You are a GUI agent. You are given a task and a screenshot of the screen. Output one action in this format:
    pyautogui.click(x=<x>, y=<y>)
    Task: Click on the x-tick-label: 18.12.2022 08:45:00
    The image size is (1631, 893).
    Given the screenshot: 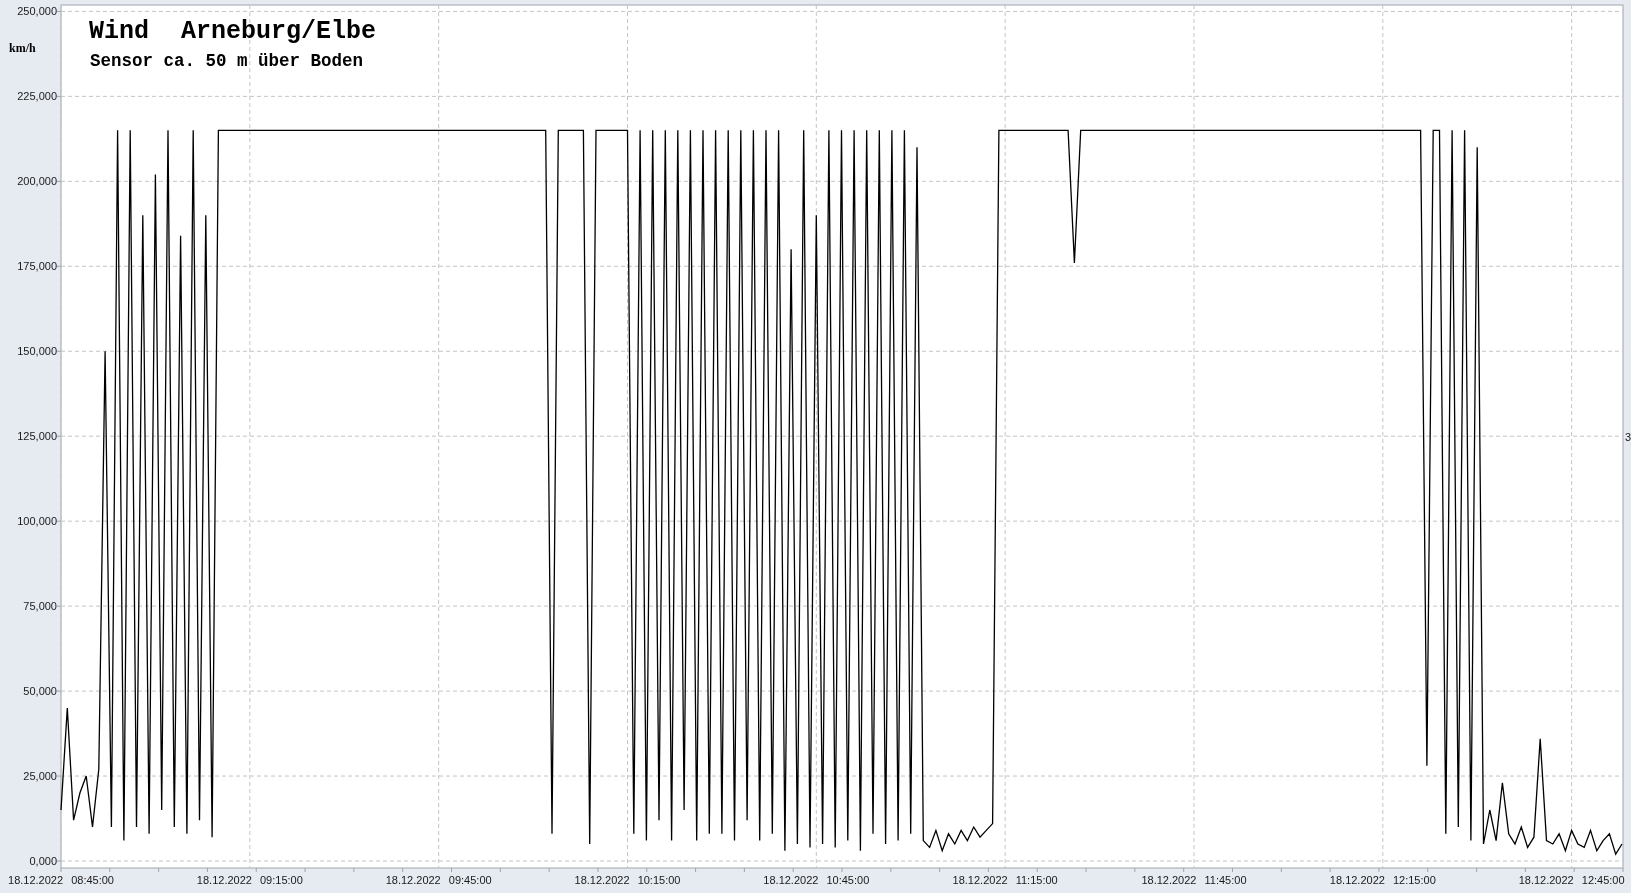 What is the action you would take?
    pyautogui.click(x=61, y=880)
    